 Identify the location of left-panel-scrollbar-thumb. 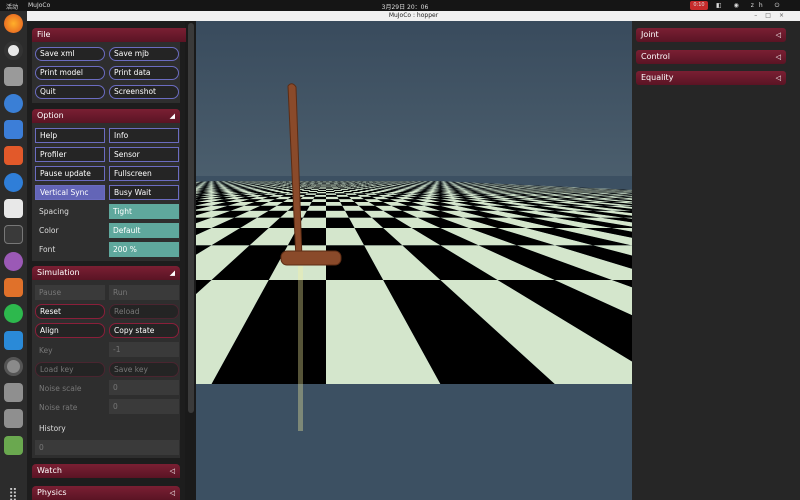
(191, 218).